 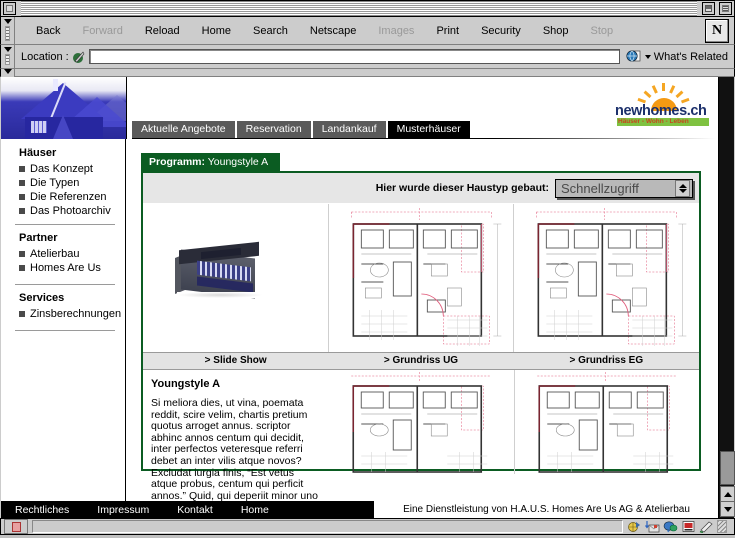 I want to click on page-scrollbar-vertical, so click(x=726, y=297).